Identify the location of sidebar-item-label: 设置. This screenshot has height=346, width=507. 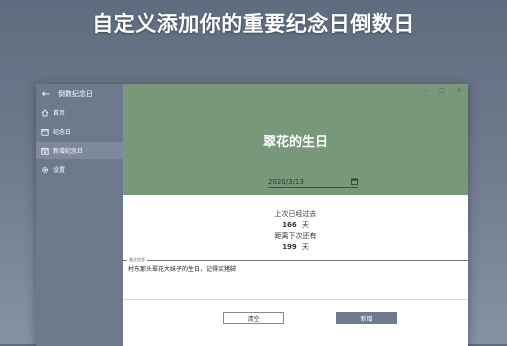
(59, 170).